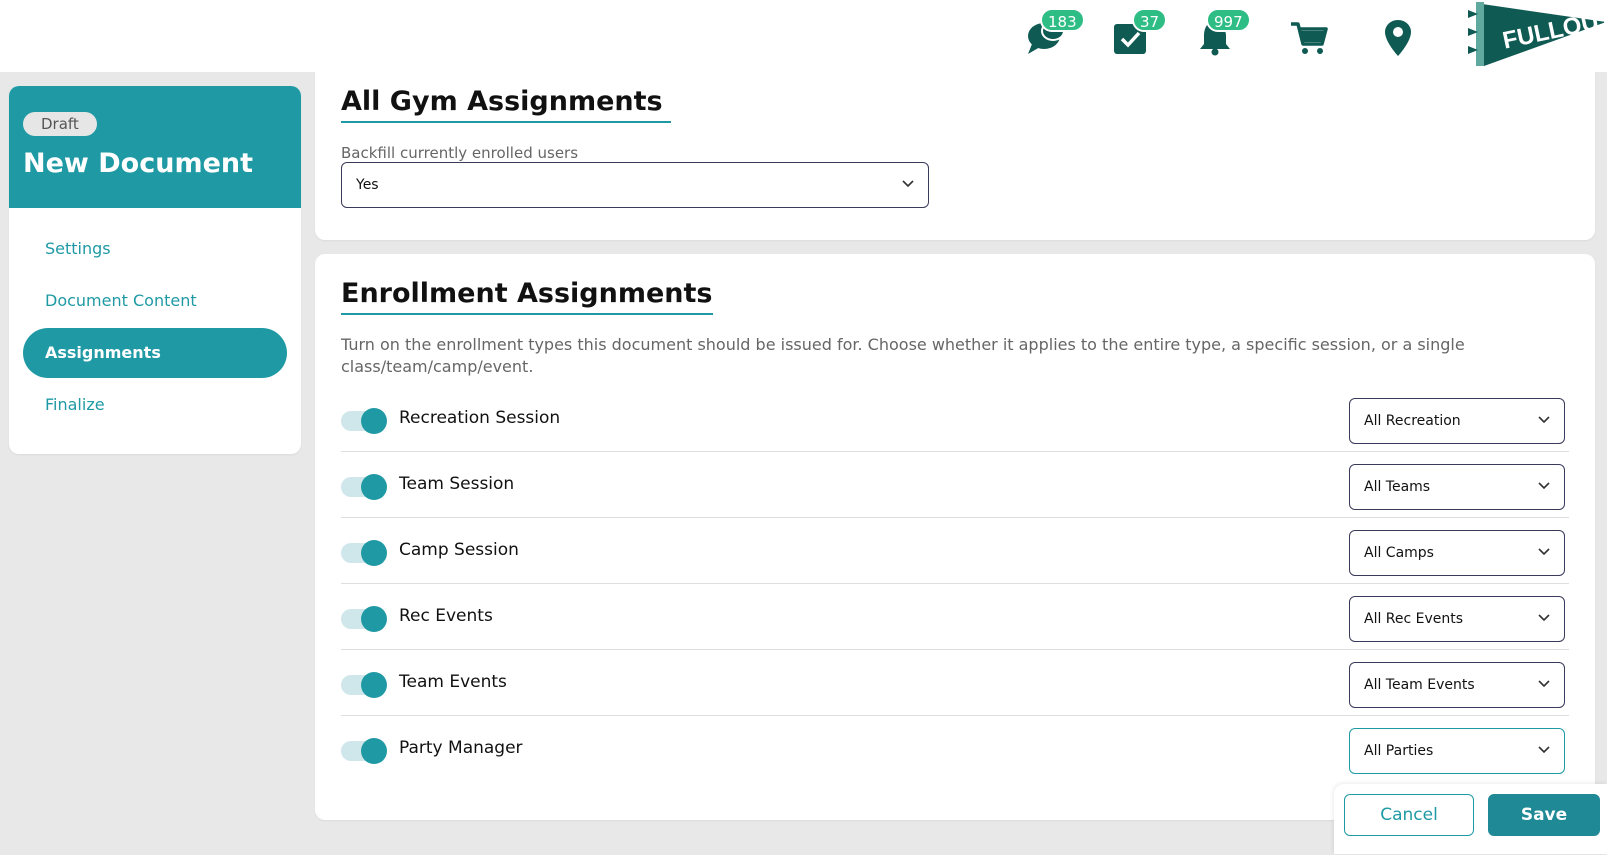 Image resolution: width=1607 pixels, height=855 pixels. Describe the element at coordinates (1140, 33) in the screenshot. I see `tasks-button: 37` at that location.